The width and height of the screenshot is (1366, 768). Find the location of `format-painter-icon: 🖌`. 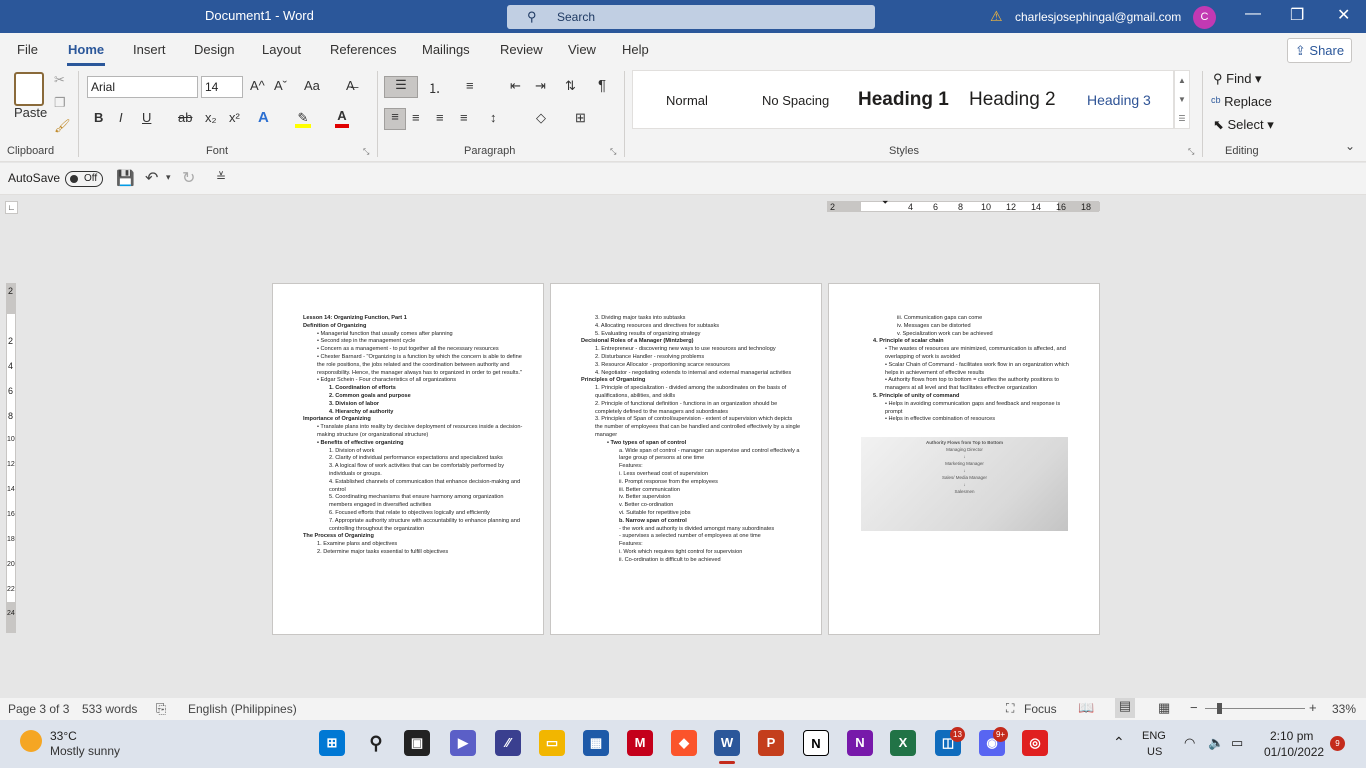

format-painter-icon: 🖌 is located at coordinates (62, 126).